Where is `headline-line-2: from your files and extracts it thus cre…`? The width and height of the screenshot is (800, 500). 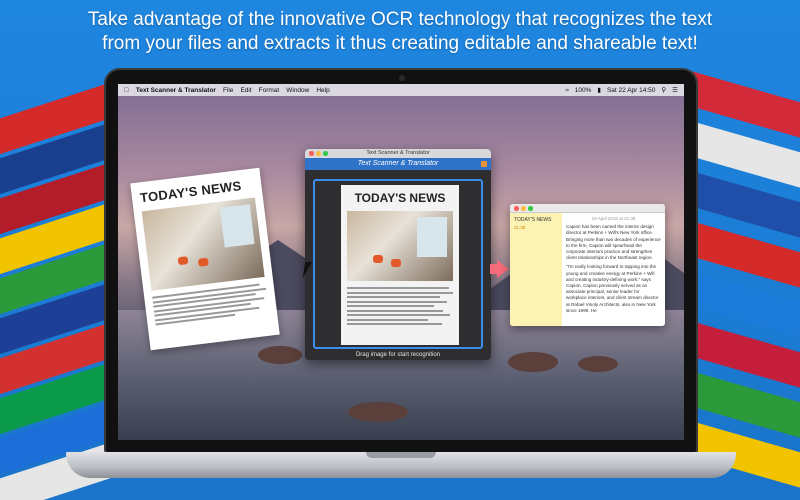 headline-line-2: from your files and extracts it thus cre… is located at coordinates (400, 43).